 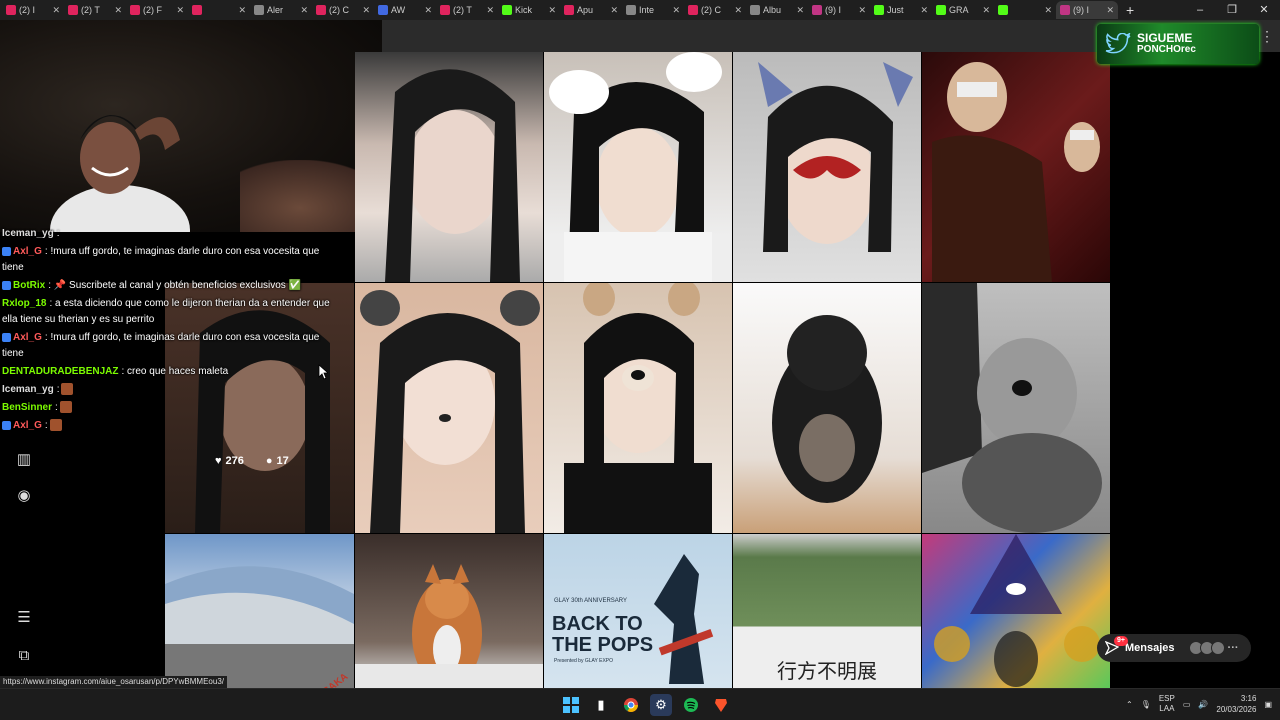 What do you see at coordinates (833, 10) in the screenshot?
I see `tab-title: (9) I` at bounding box center [833, 10].